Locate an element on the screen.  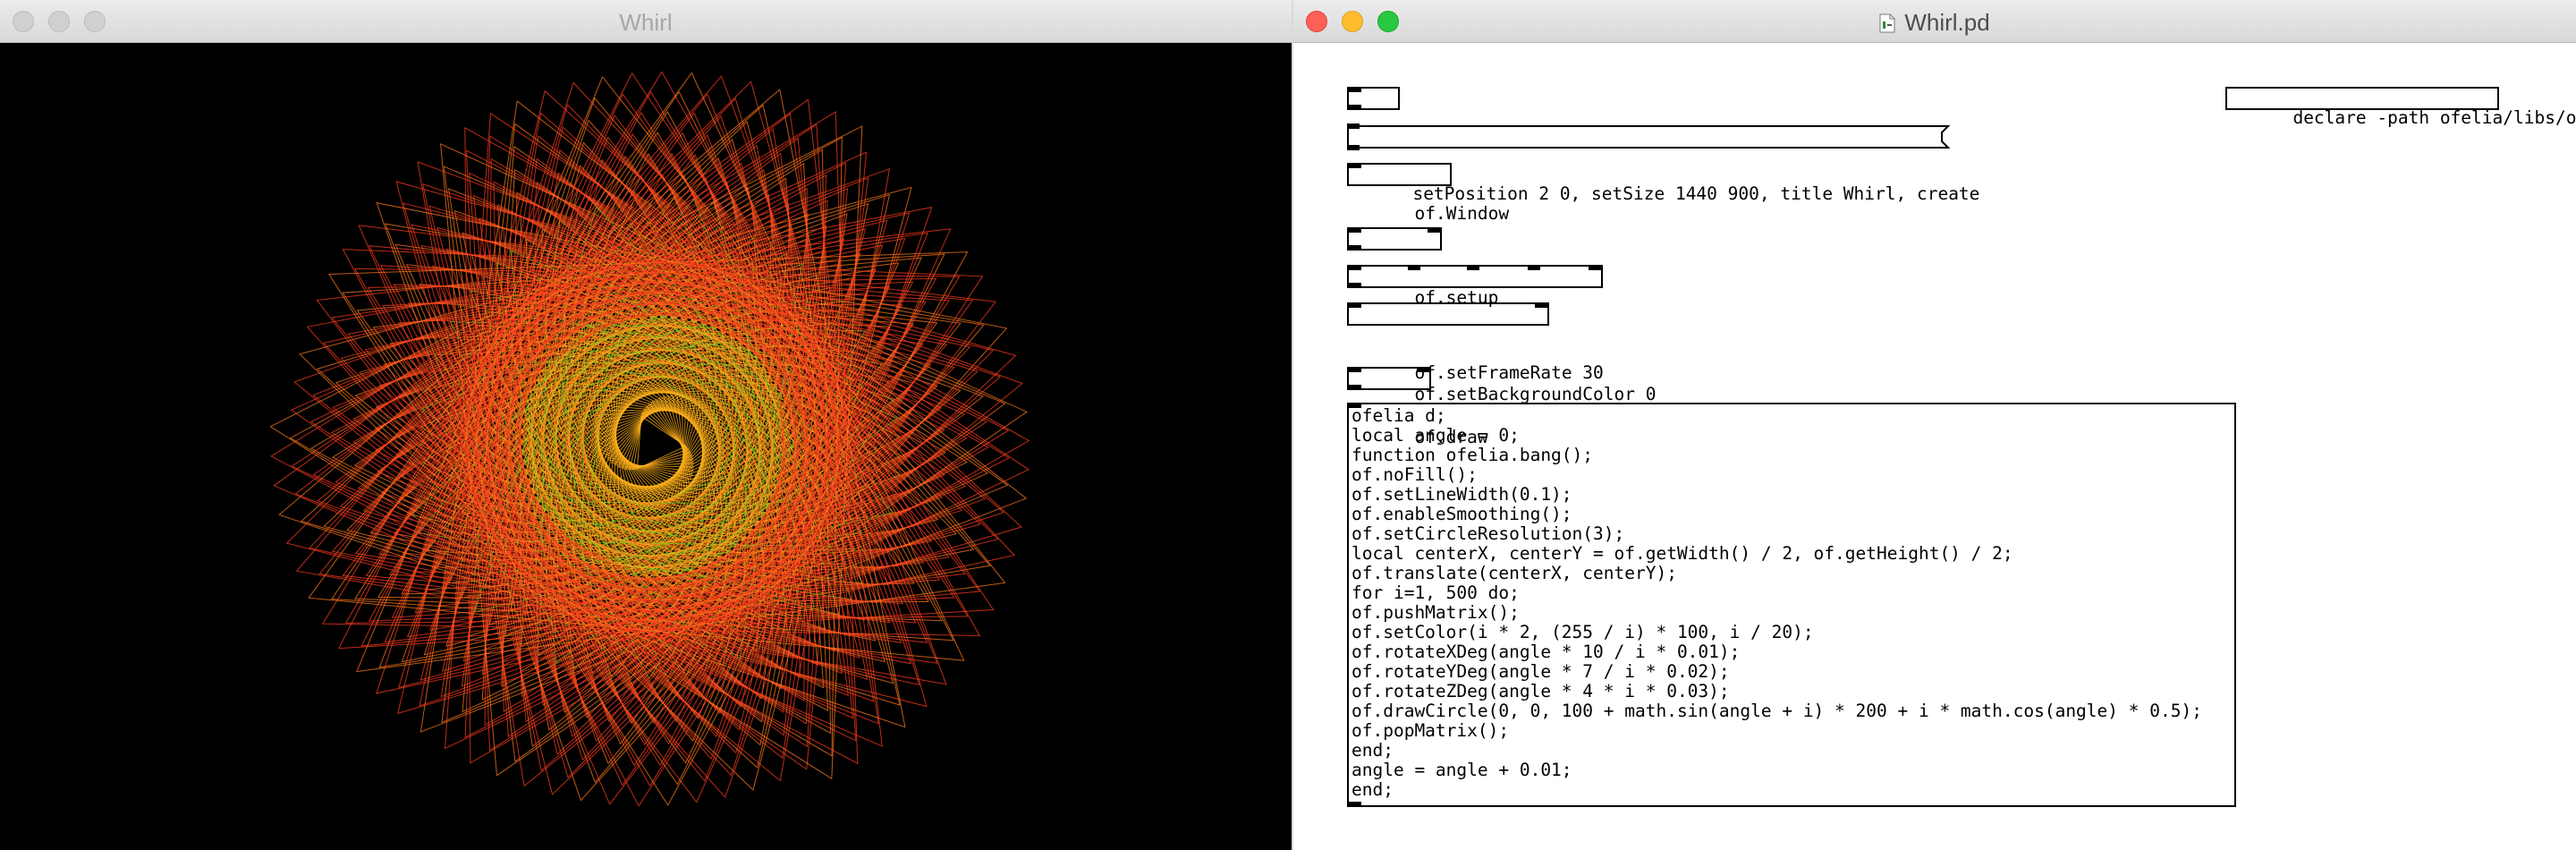
render-window-titlebar: Whirl is located at coordinates (646, 21).